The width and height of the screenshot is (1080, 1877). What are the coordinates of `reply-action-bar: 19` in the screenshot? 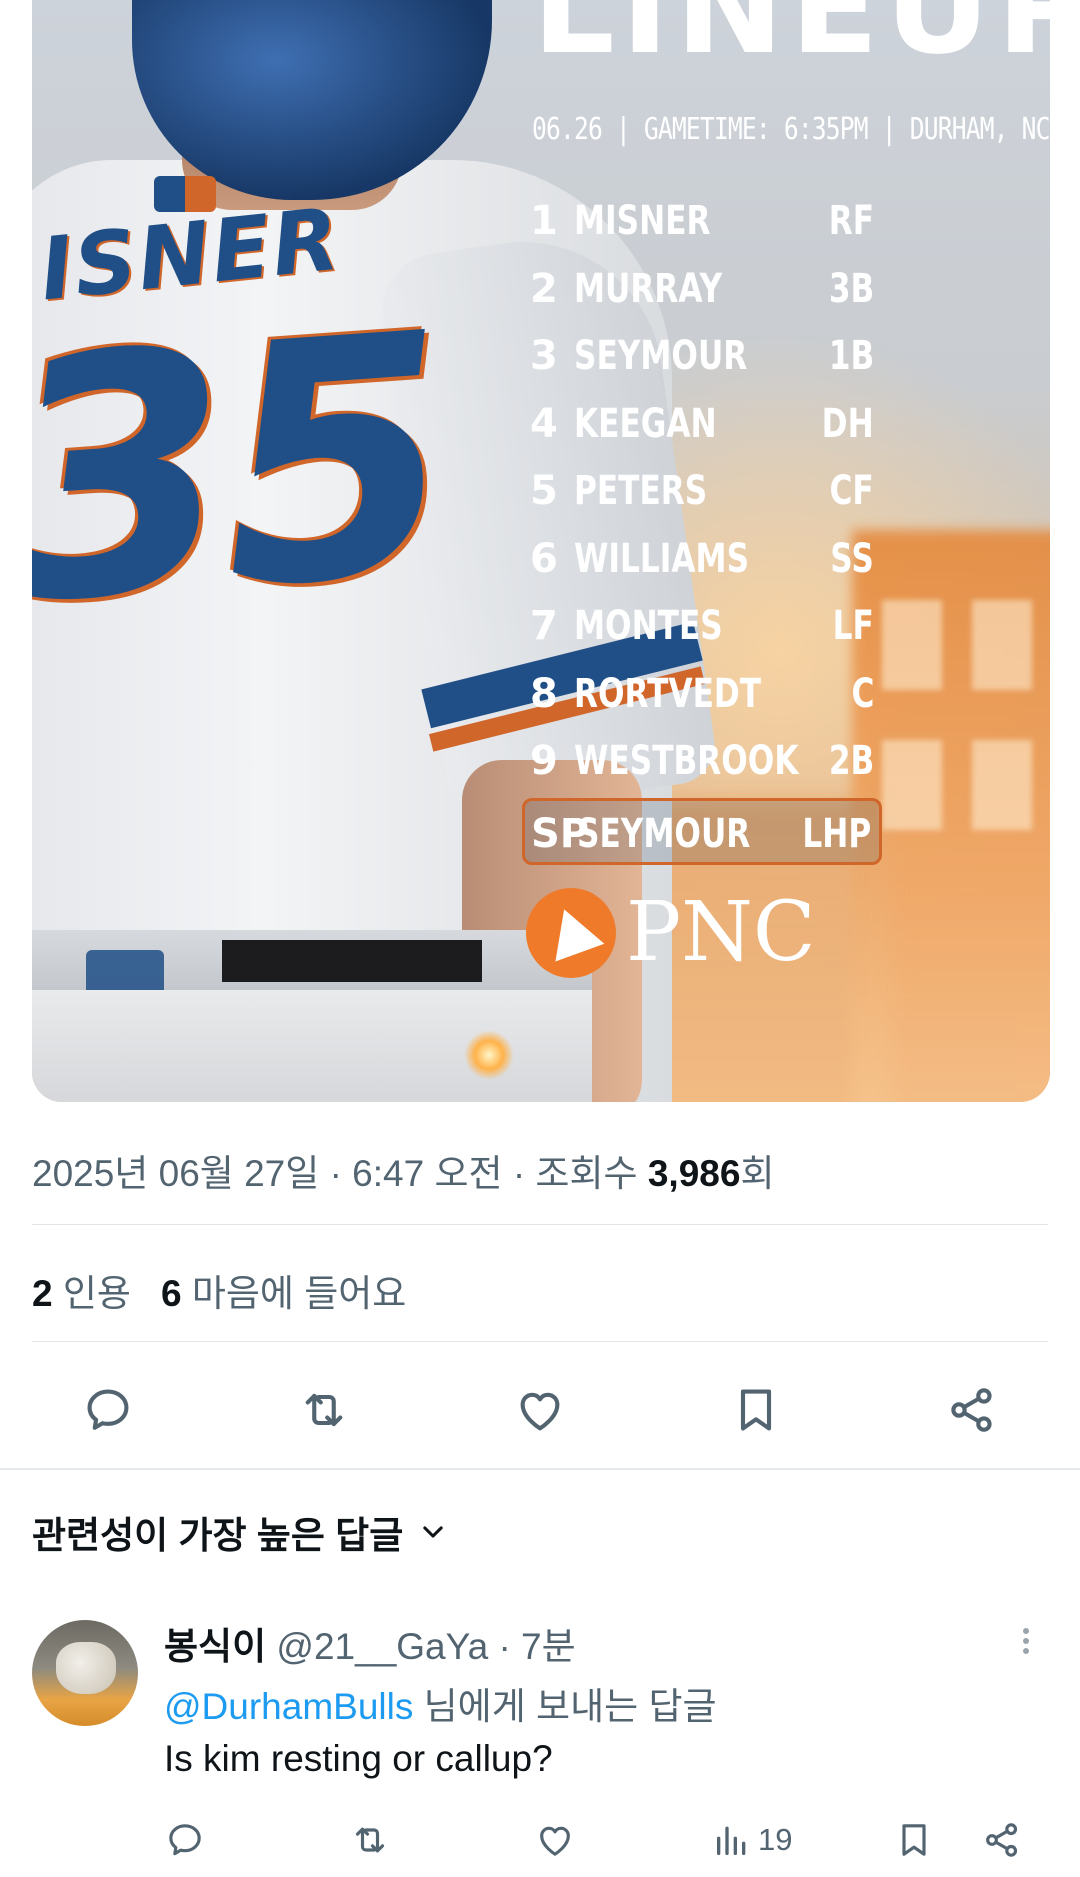 It's located at (540, 1840).